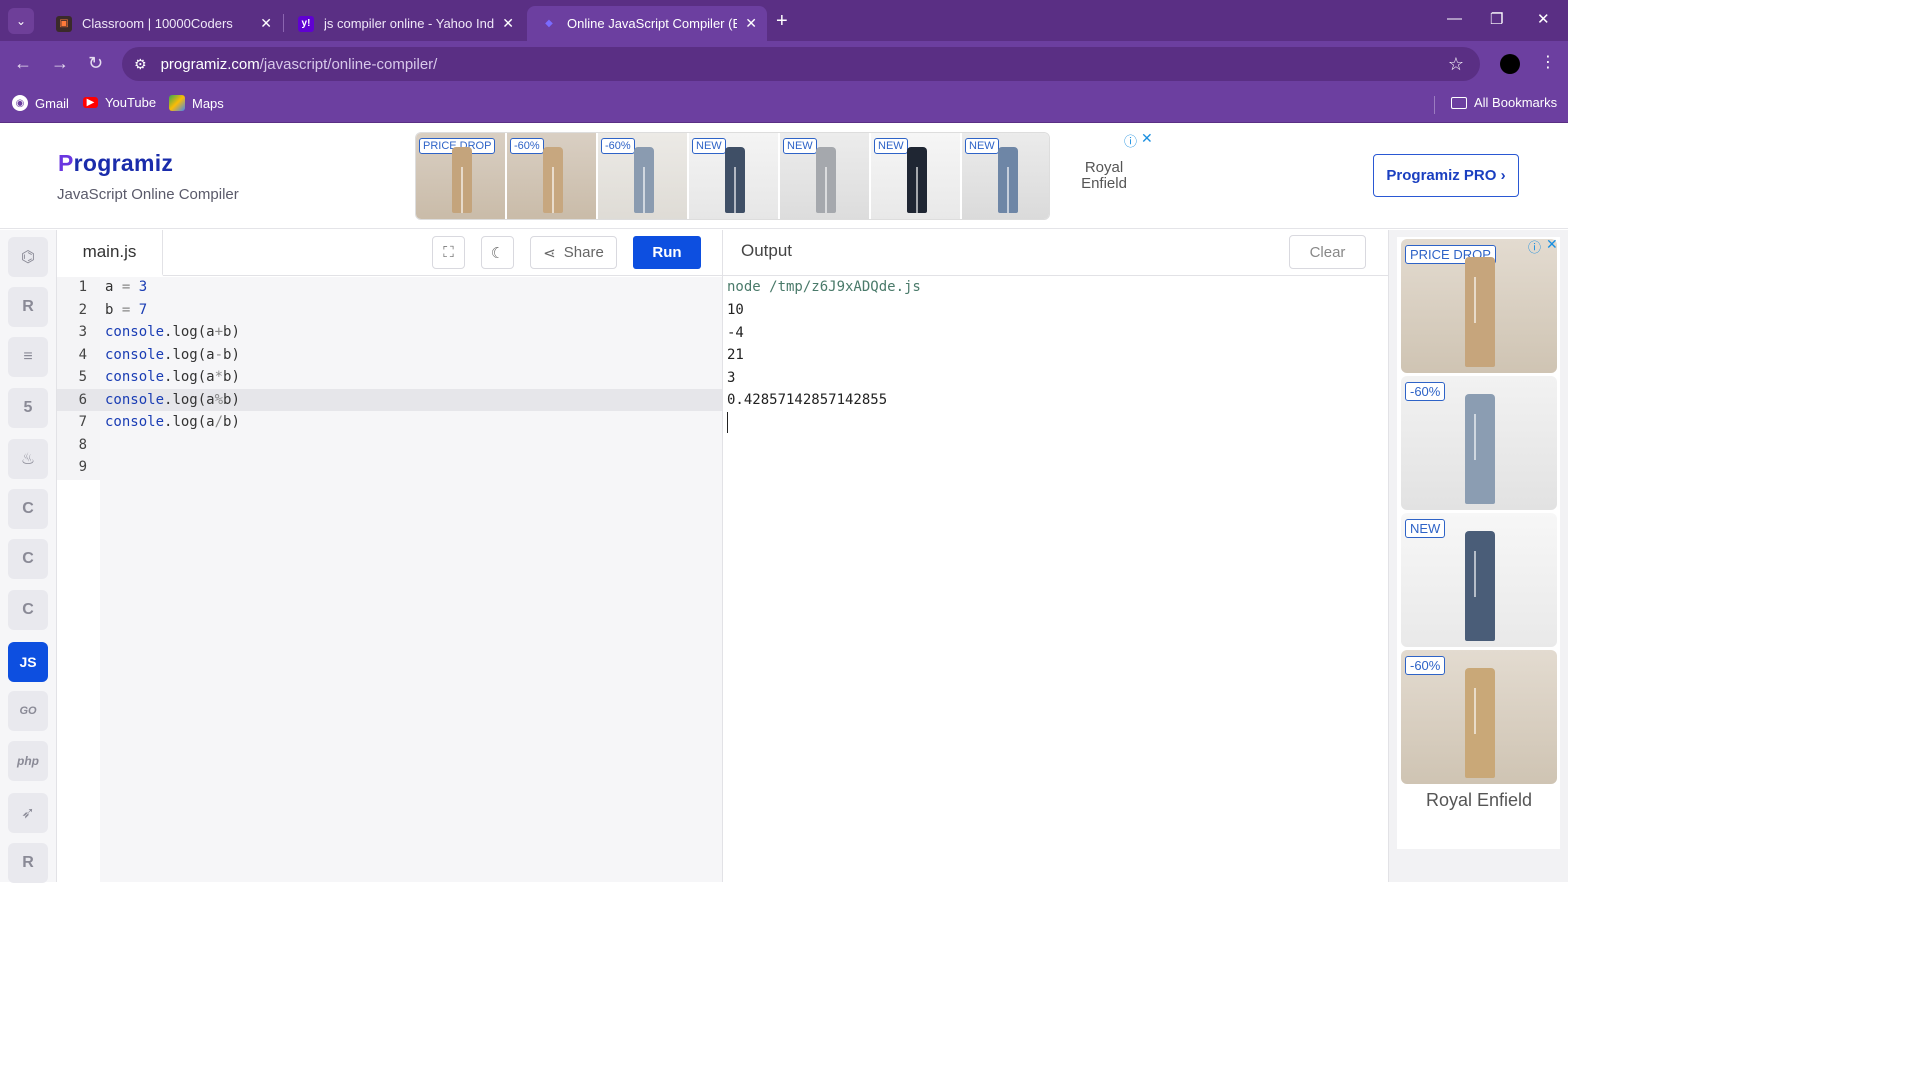 Image resolution: width=1920 pixels, height=1080 pixels. What do you see at coordinates (807, 400) in the screenshot?
I see `output-line: 0.42857142857142855` at bounding box center [807, 400].